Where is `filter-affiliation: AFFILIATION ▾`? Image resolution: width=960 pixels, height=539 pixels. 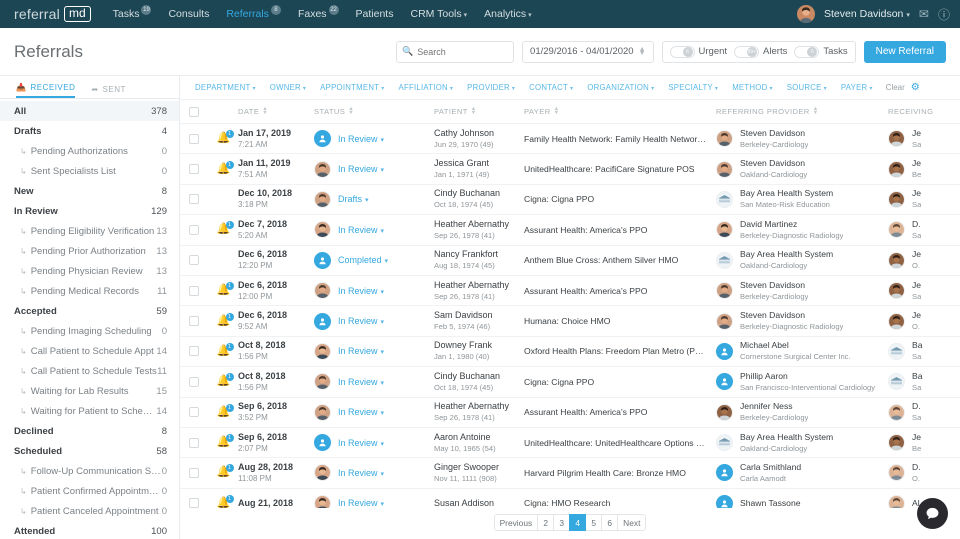
filter-affiliation: AFFILIATION ▾ is located at coordinates (426, 87).